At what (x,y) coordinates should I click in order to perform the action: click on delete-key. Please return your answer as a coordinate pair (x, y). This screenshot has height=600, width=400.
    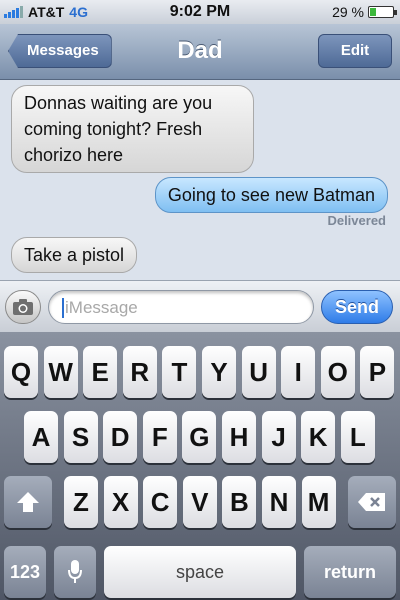
    Looking at the image, I should click on (372, 502).